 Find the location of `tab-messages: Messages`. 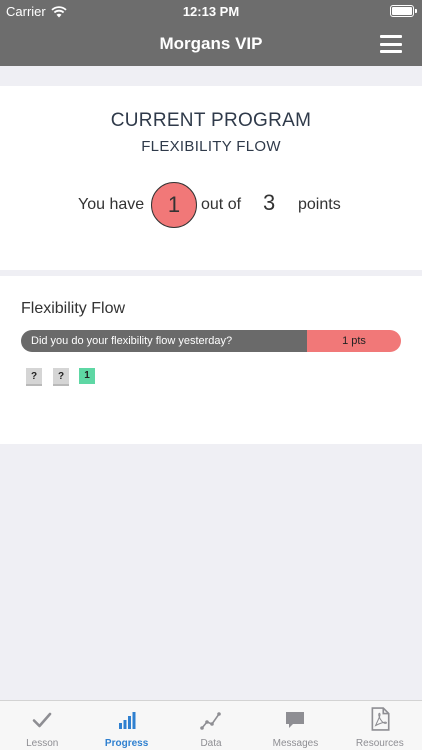

tab-messages: Messages is located at coordinates (295, 725).